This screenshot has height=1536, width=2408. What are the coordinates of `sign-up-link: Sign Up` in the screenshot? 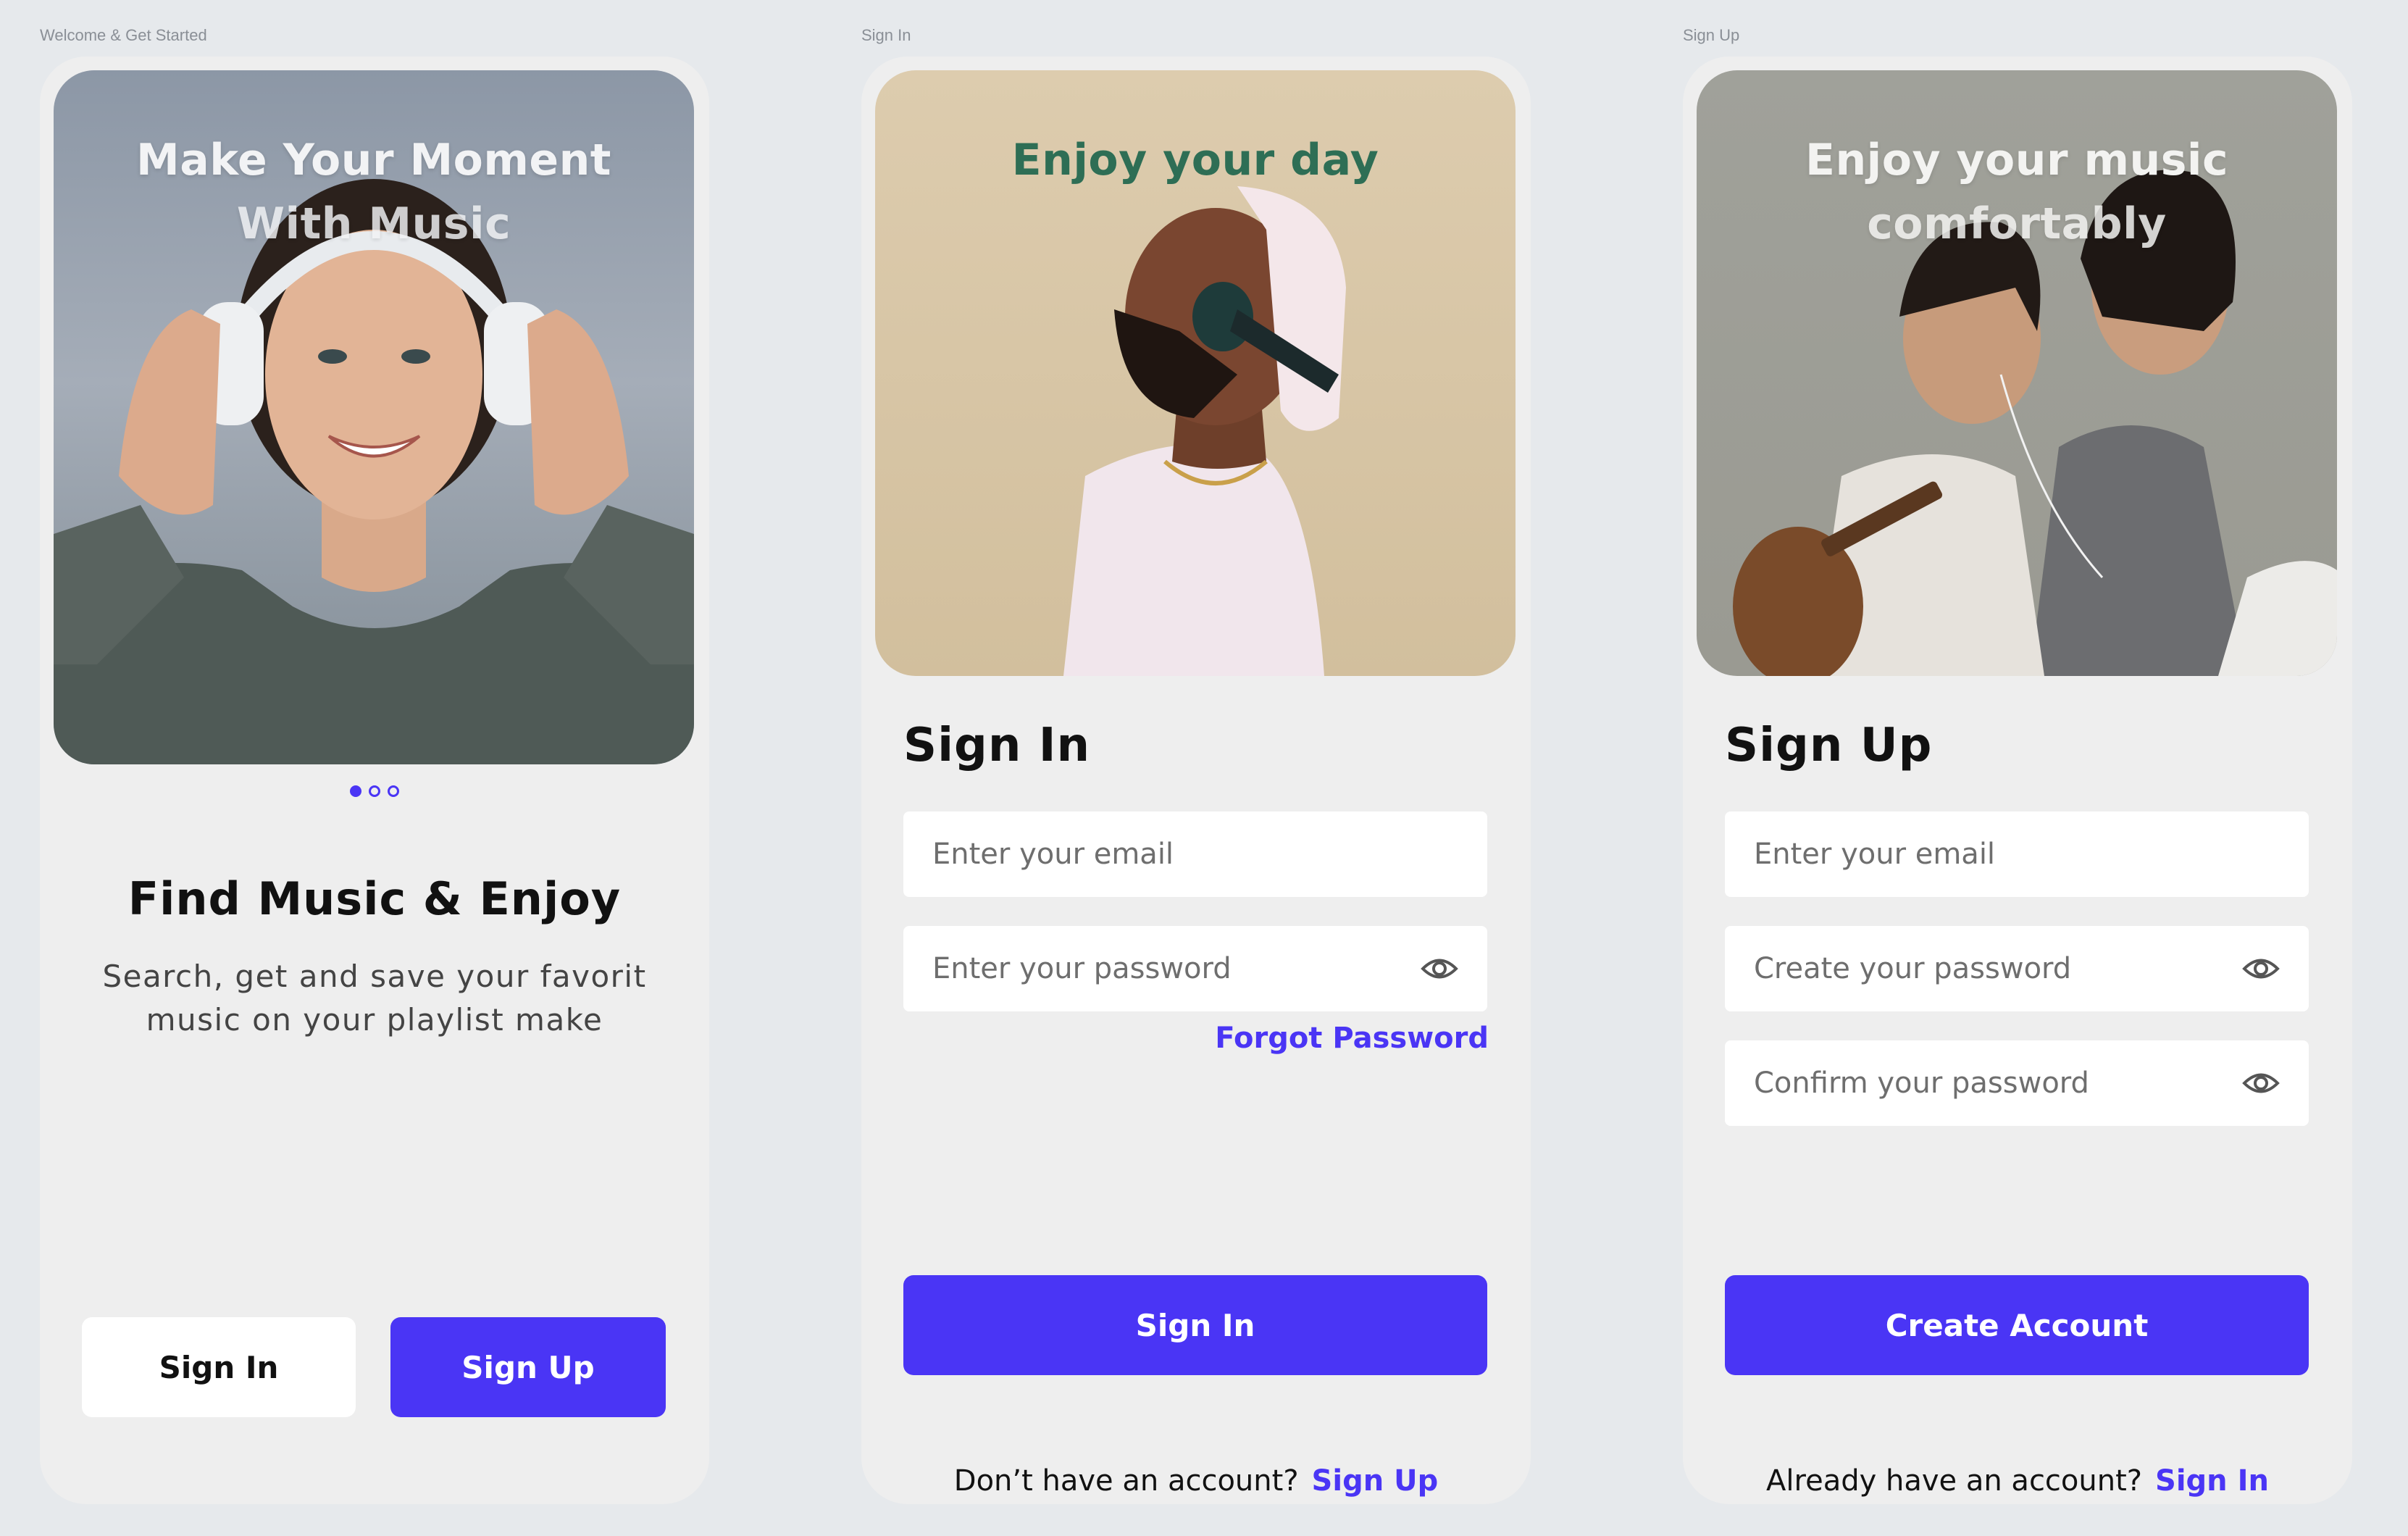 It's located at (1375, 1481).